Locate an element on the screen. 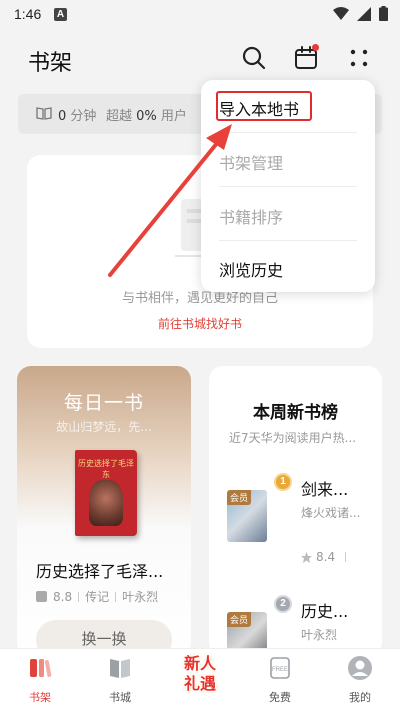  promo-line1: 新人 is located at coordinates (199, 663).